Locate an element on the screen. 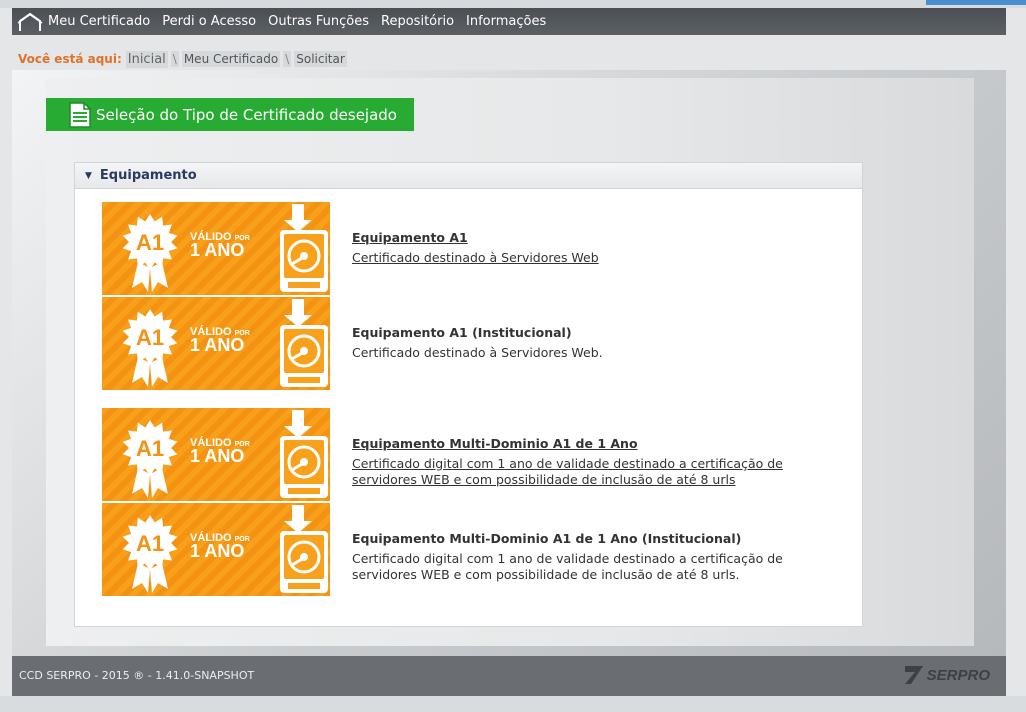 Image resolution: width=1026 pixels, height=712 pixels. nav-meu-certificado: Meu Certificado is located at coordinates (99, 21).